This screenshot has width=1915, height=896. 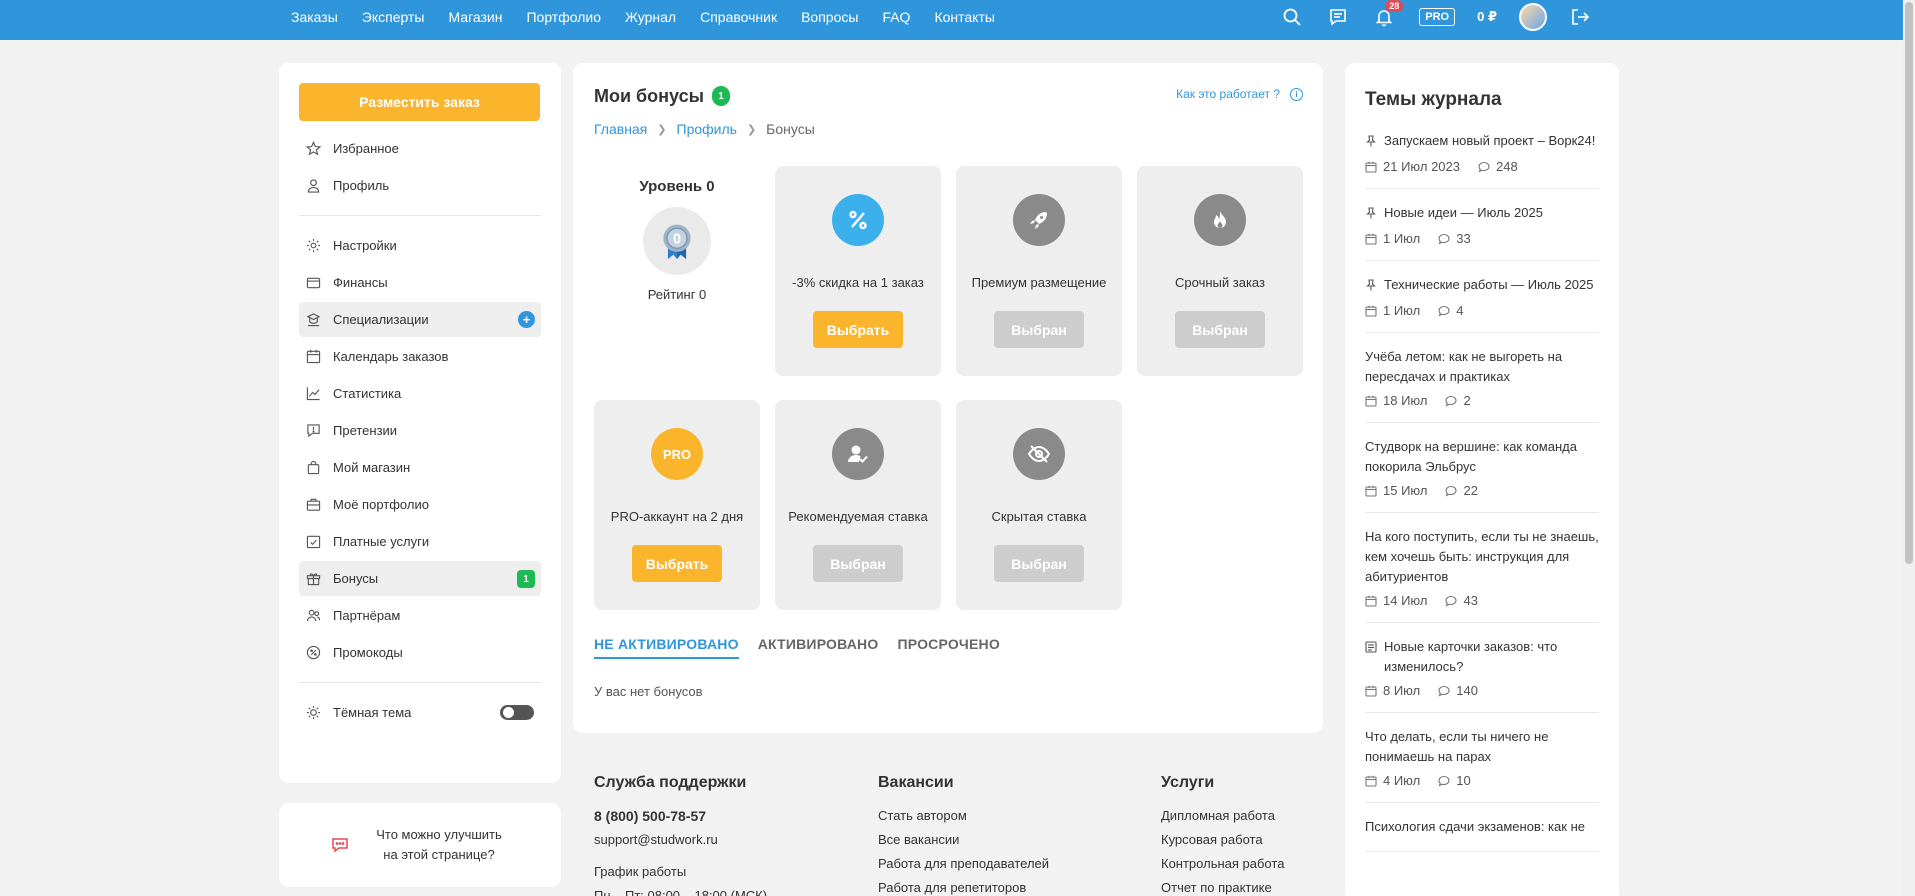 I want to click on level-title: Уровень 0, so click(x=677, y=186).